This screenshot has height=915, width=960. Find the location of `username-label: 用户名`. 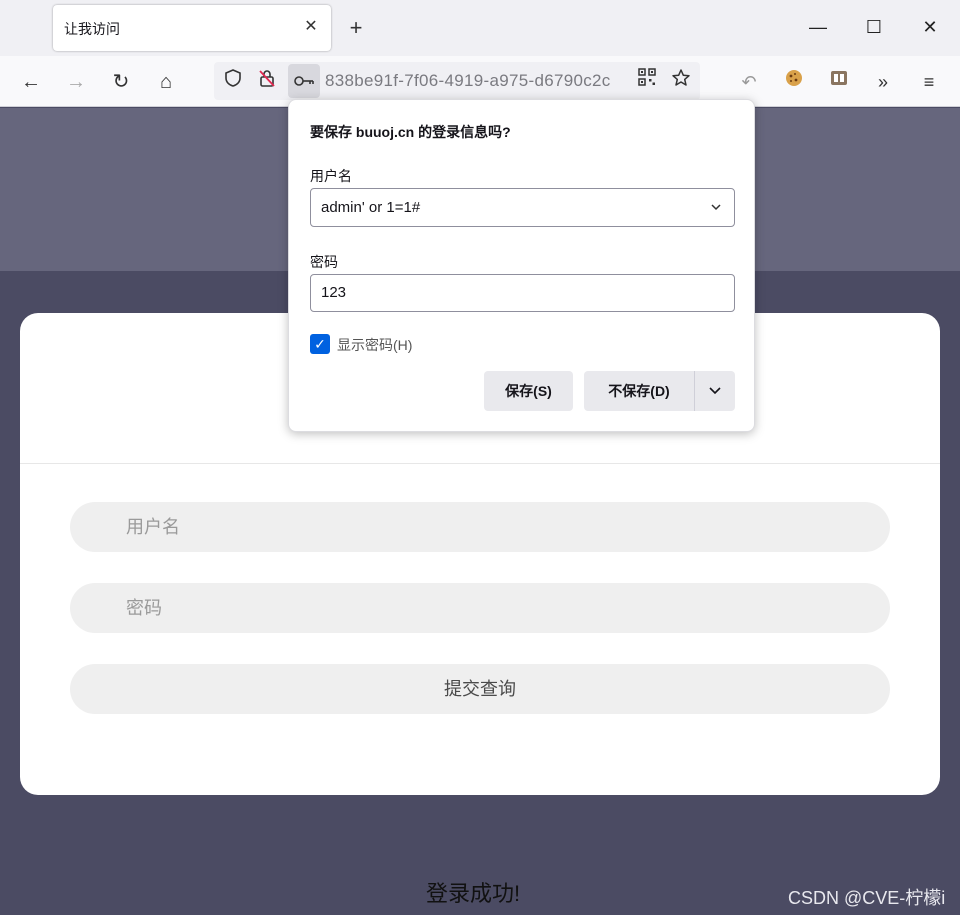

username-label: 用户名 is located at coordinates (331, 176).